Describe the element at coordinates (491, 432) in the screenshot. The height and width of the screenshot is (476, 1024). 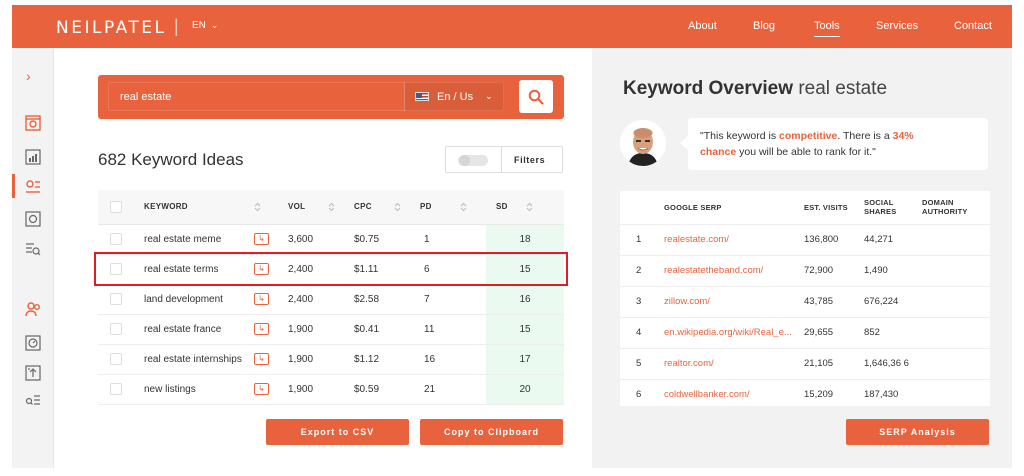
I see `copy-clipboard-button: Copy to Clipboard` at that location.